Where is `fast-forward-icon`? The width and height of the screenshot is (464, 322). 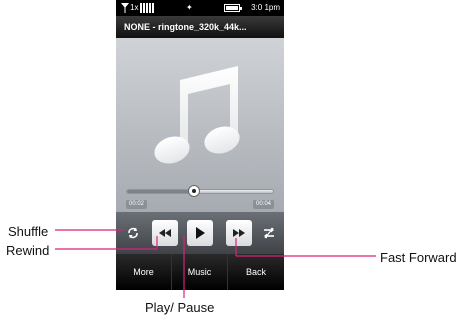
fast-forward-icon is located at coordinates (239, 233).